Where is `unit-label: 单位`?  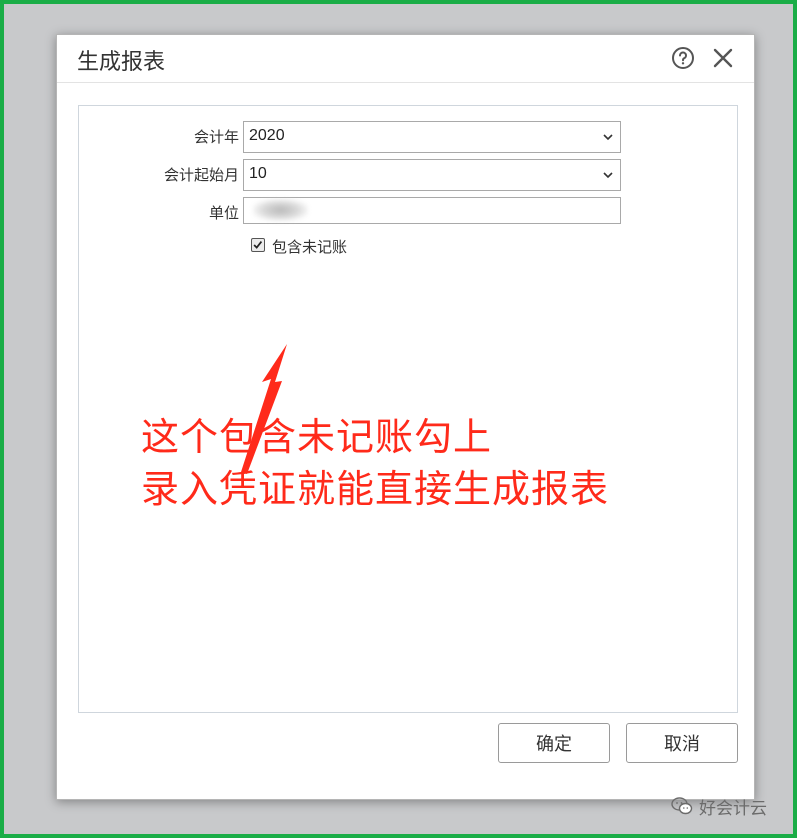 unit-label: 单位 is located at coordinates (223, 213).